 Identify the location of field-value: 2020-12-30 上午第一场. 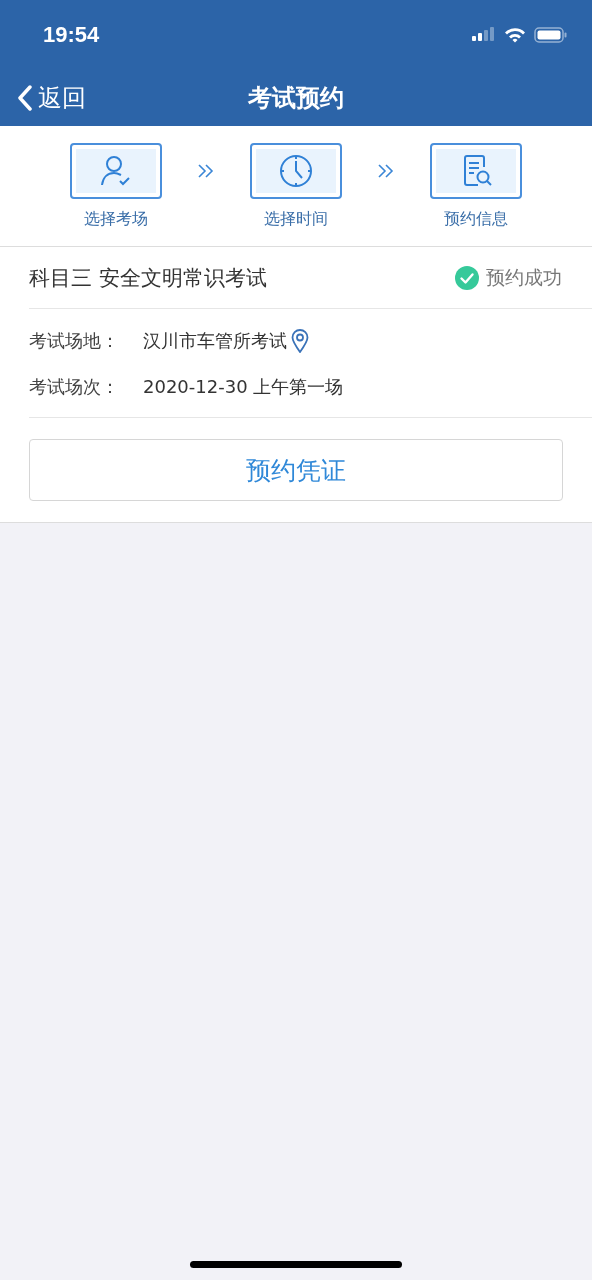
(243, 387).